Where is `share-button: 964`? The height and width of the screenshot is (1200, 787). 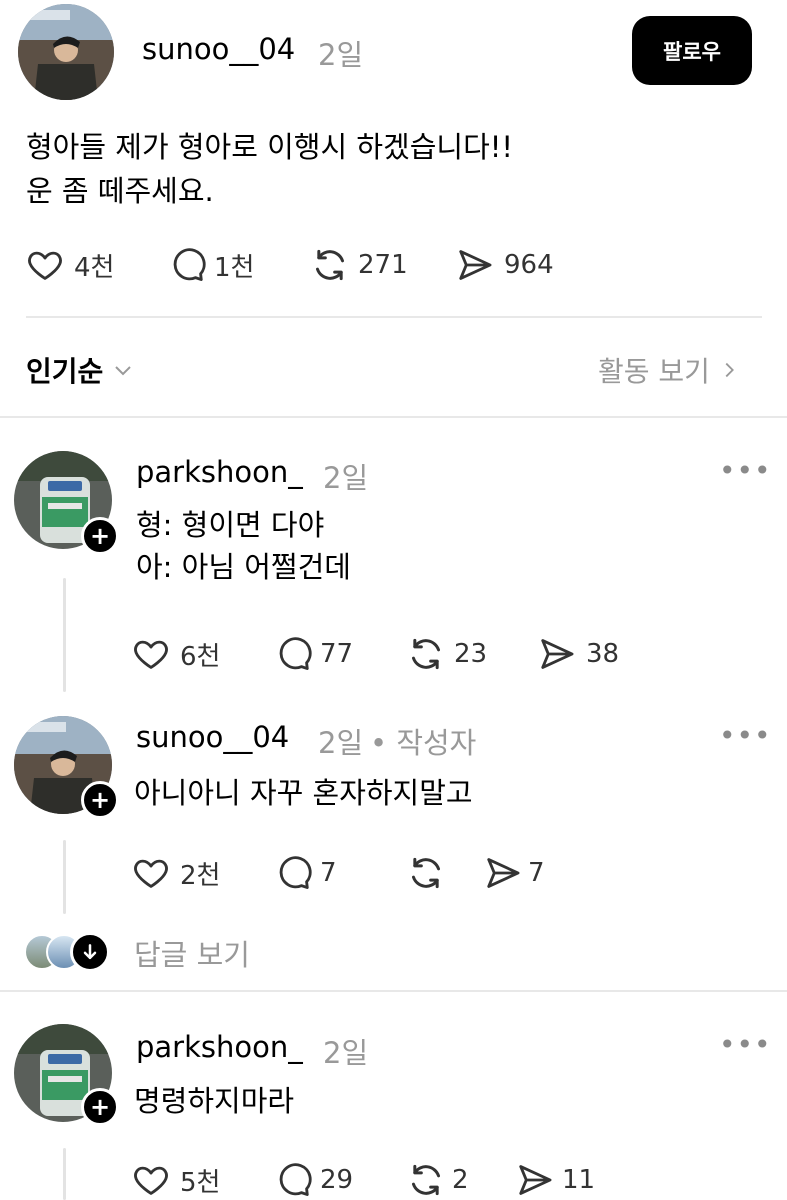
share-button: 964 is located at coordinates (505, 265).